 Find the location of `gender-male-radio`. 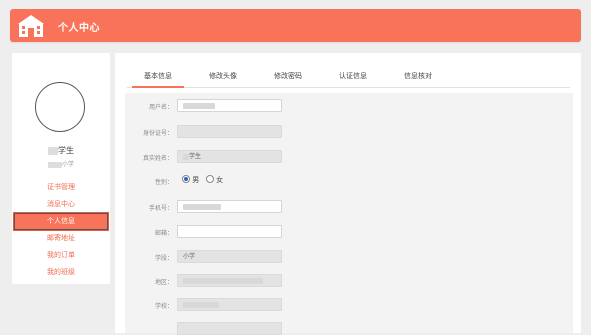

gender-male-radio is located at coordinates (186, 179).